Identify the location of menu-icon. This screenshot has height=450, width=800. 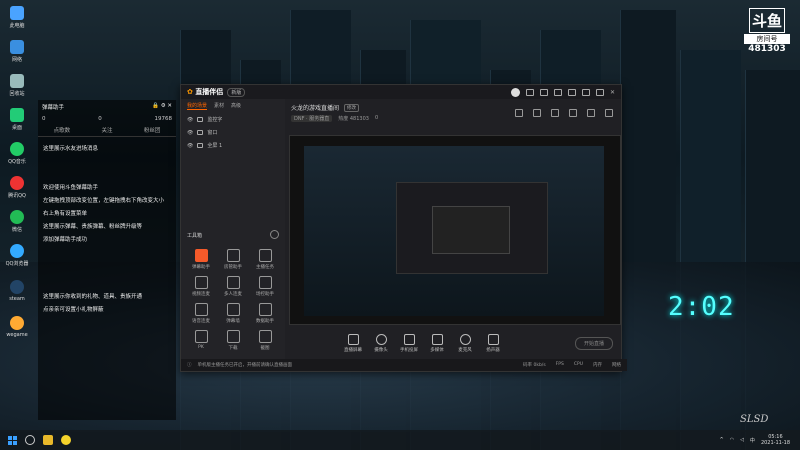
(571, 92).